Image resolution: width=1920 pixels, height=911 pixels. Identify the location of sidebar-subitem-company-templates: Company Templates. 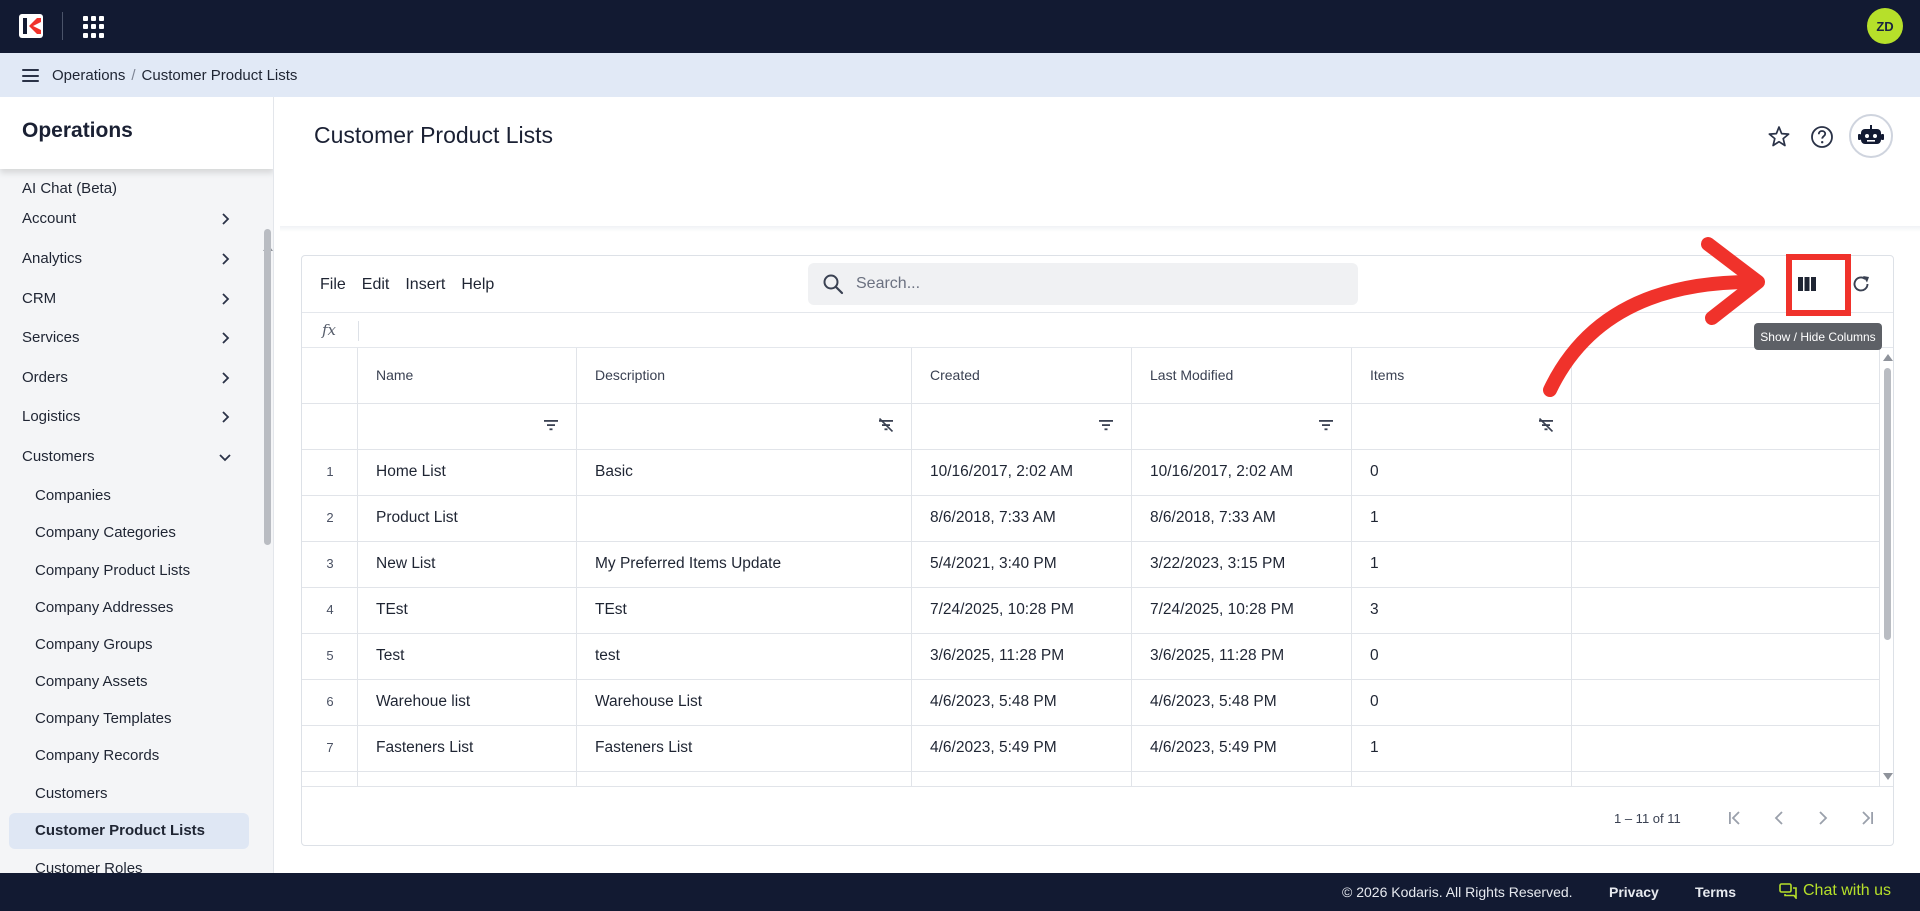
(129, 719).